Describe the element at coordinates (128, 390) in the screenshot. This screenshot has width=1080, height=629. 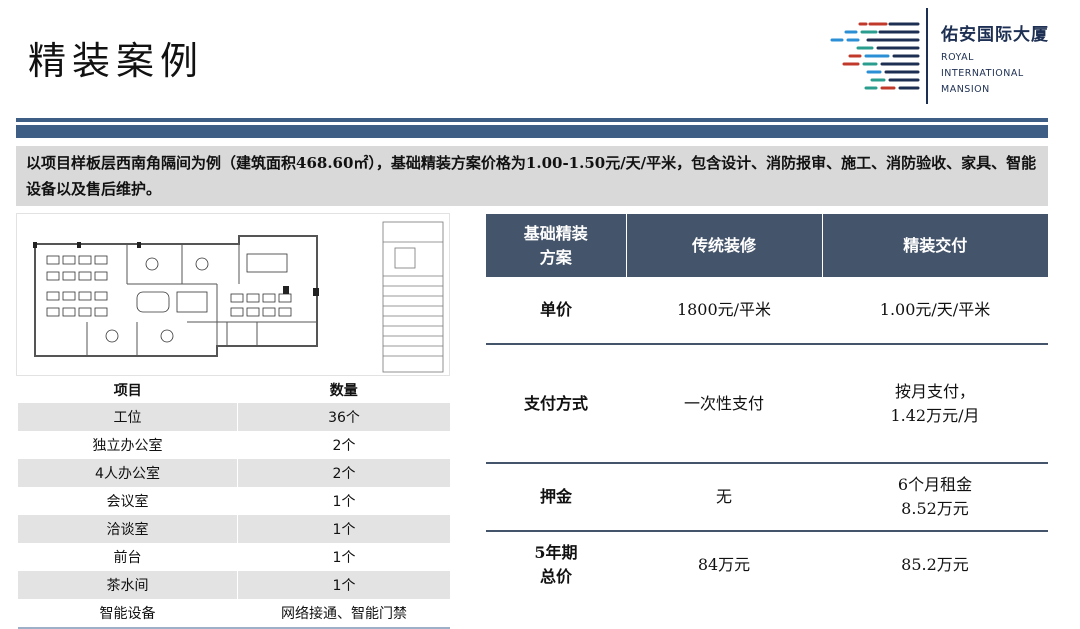
I see `column-header-item: 项目` at that location.